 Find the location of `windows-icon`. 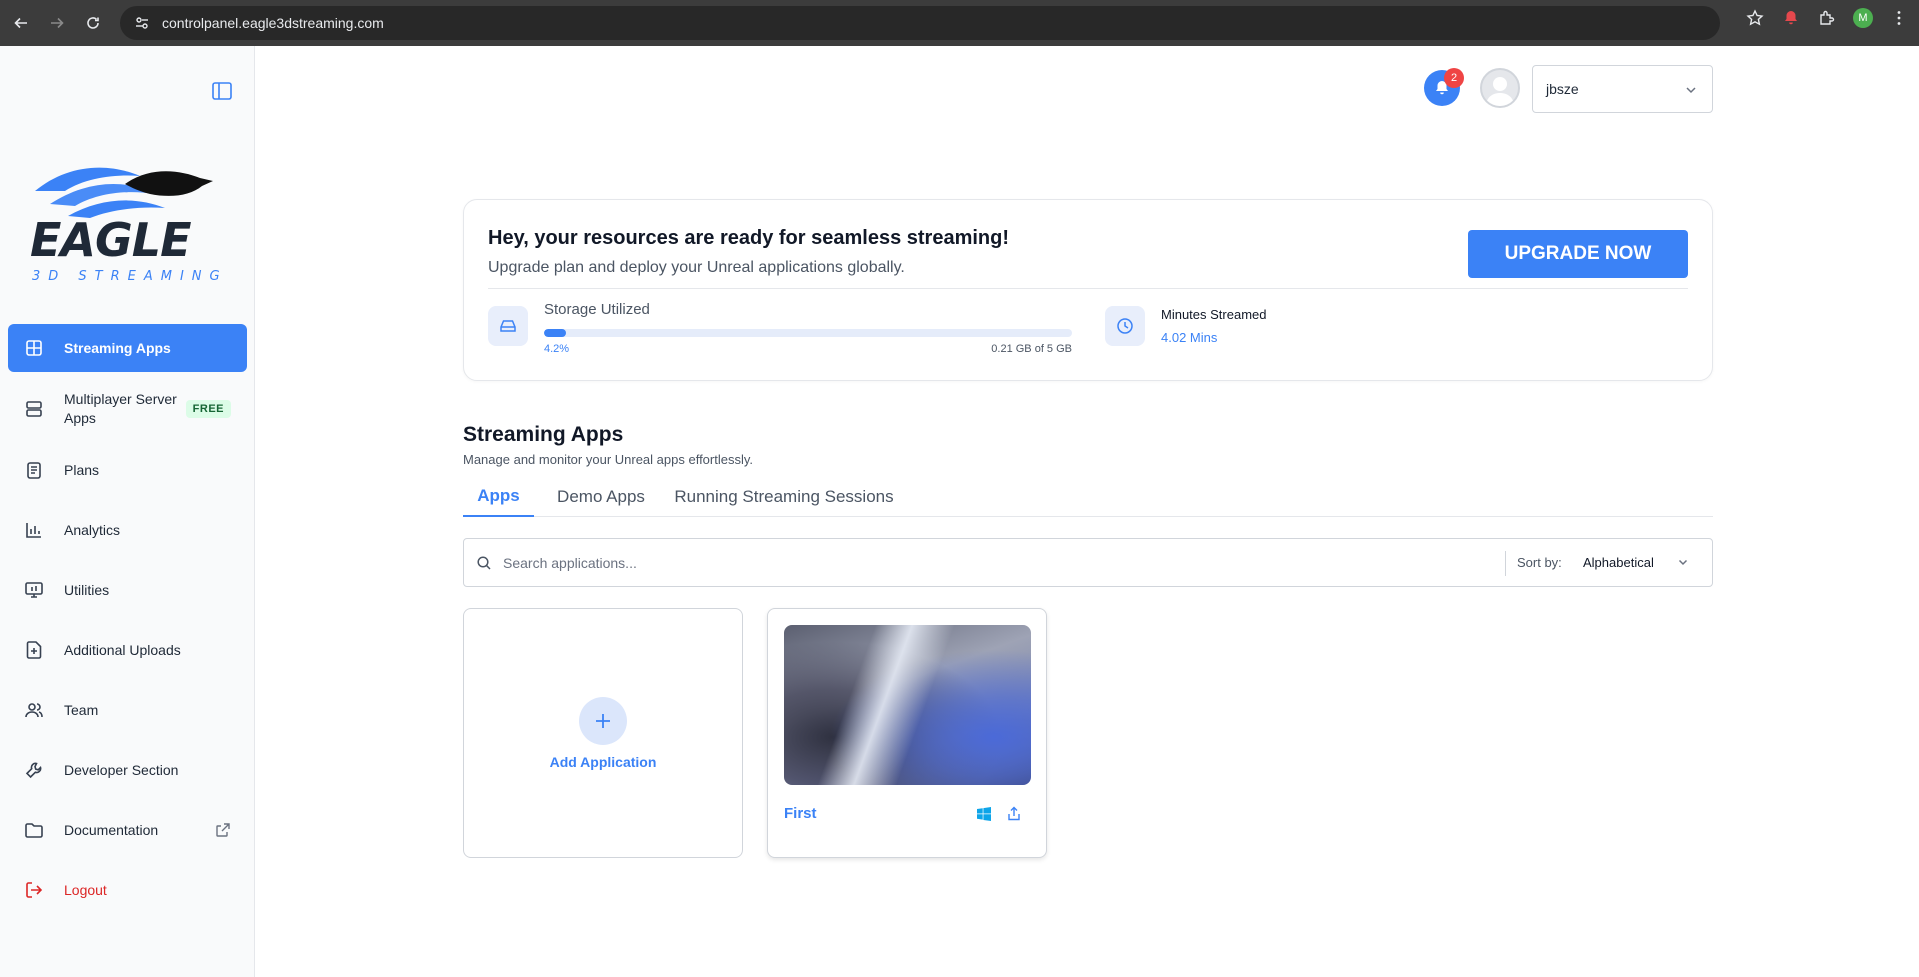

windows-icon is located at coordinates (984, 814).